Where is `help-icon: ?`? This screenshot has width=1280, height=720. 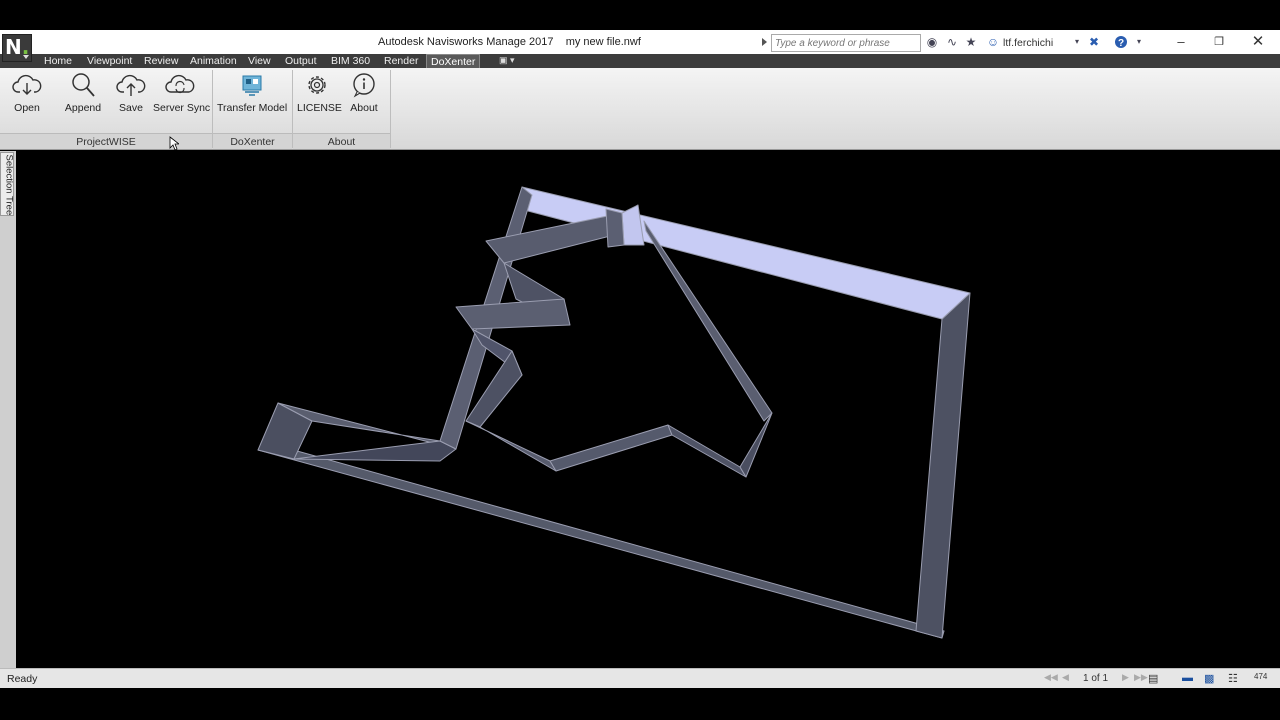
help-icon: ? is located at coordinates (1121, 42).